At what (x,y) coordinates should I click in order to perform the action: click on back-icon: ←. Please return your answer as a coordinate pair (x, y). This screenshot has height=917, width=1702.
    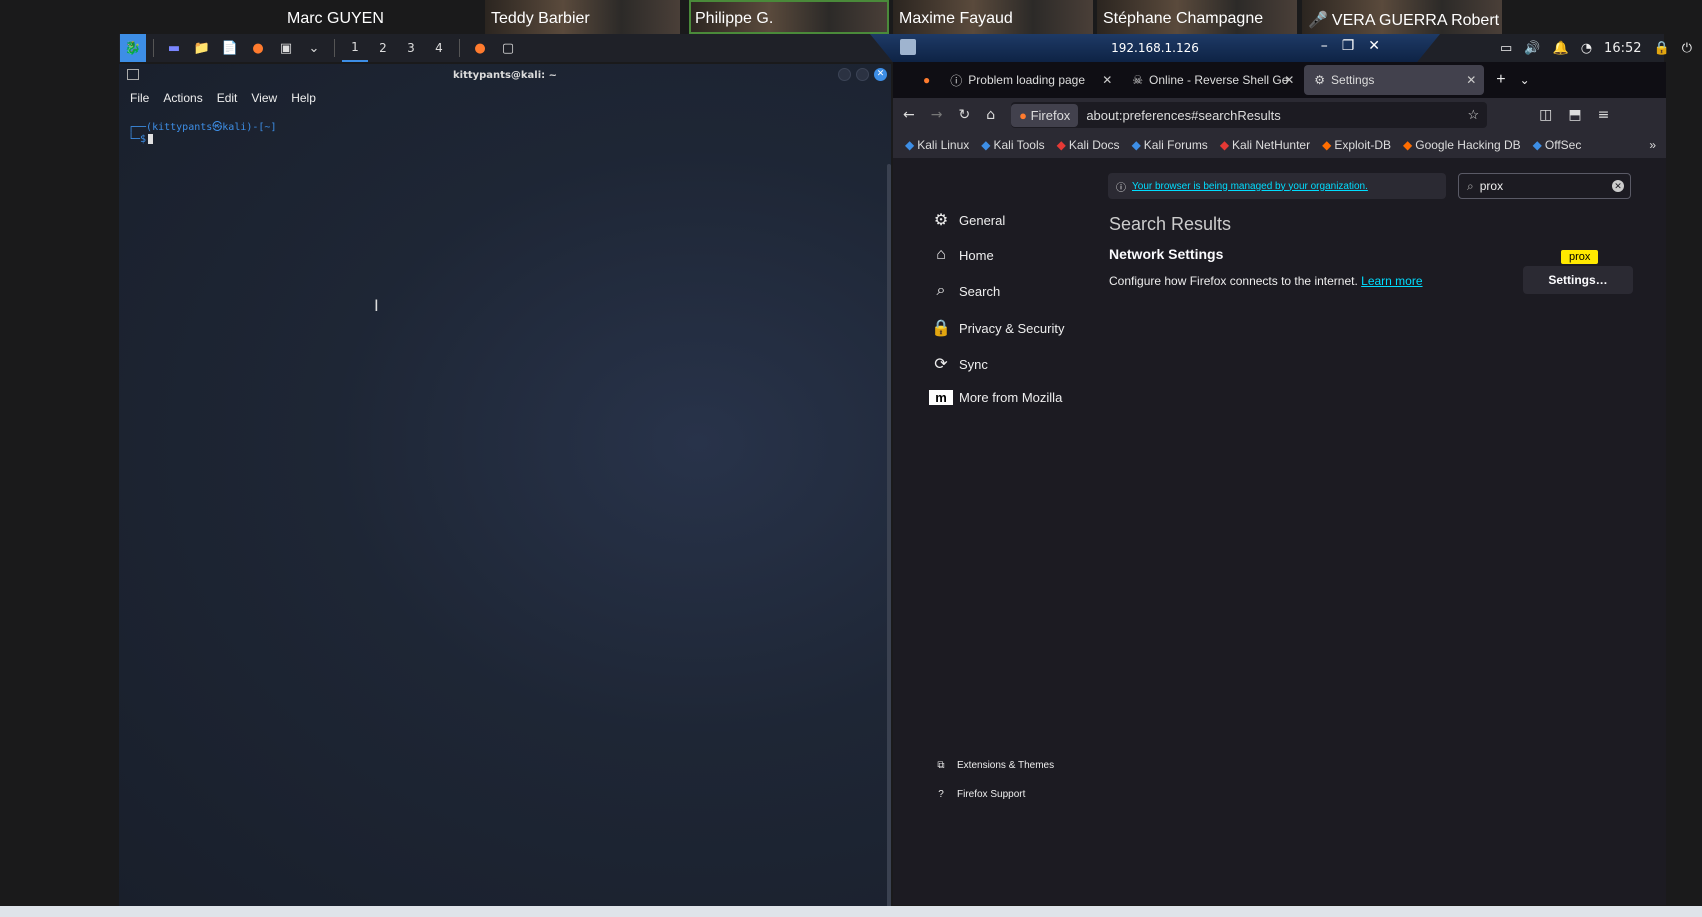
    Looking at the image, I should click on (909, 115).